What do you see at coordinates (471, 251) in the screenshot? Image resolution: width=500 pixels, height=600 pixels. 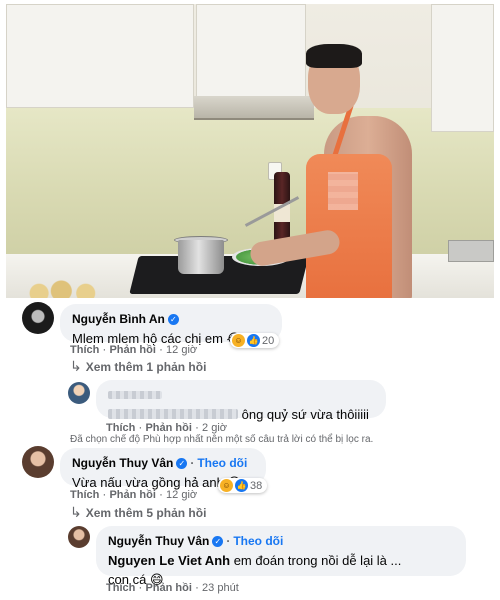 I see `sink` at bounding box center [471, 251].